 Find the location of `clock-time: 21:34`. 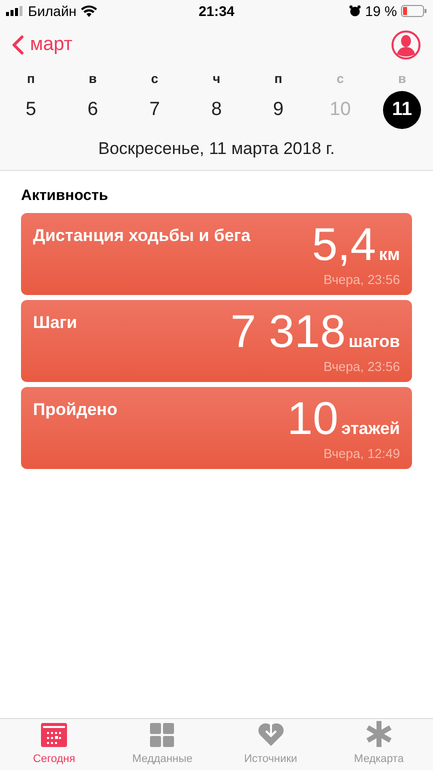

clock-time: 21:34 is located at coordinates (216, 11).